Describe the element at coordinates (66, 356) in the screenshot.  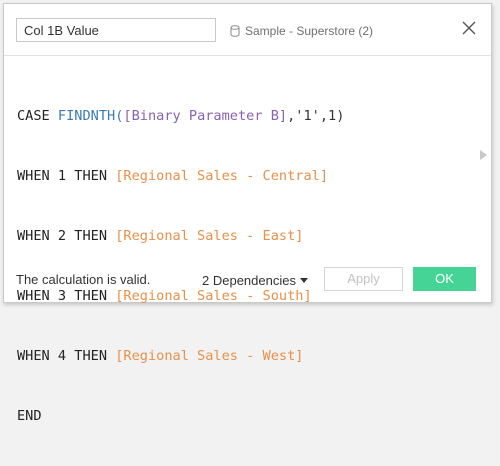
I see `when-keyword: WHEN 4 THEN` at that location.